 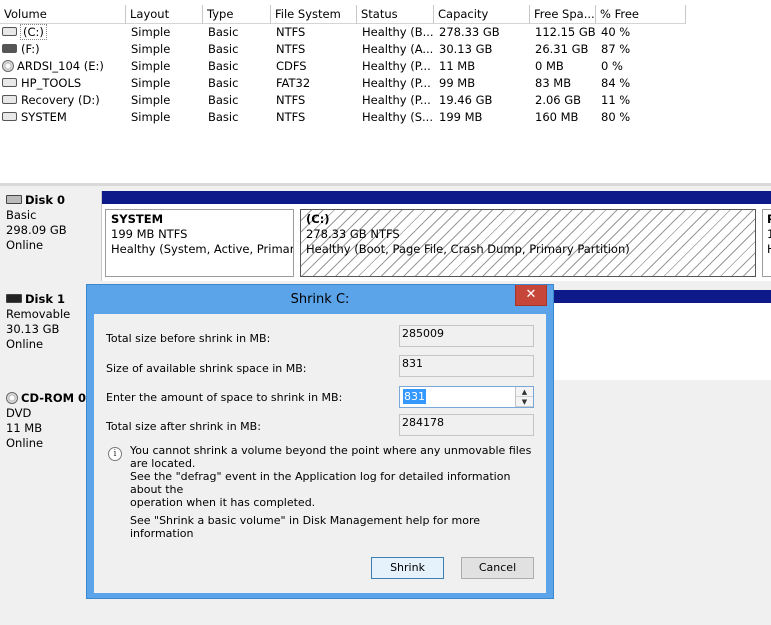 What do you see at coordinates (557, 117) in the screenshot?
I see `volume-free: 160 MB` at bounding box center [557, 117].